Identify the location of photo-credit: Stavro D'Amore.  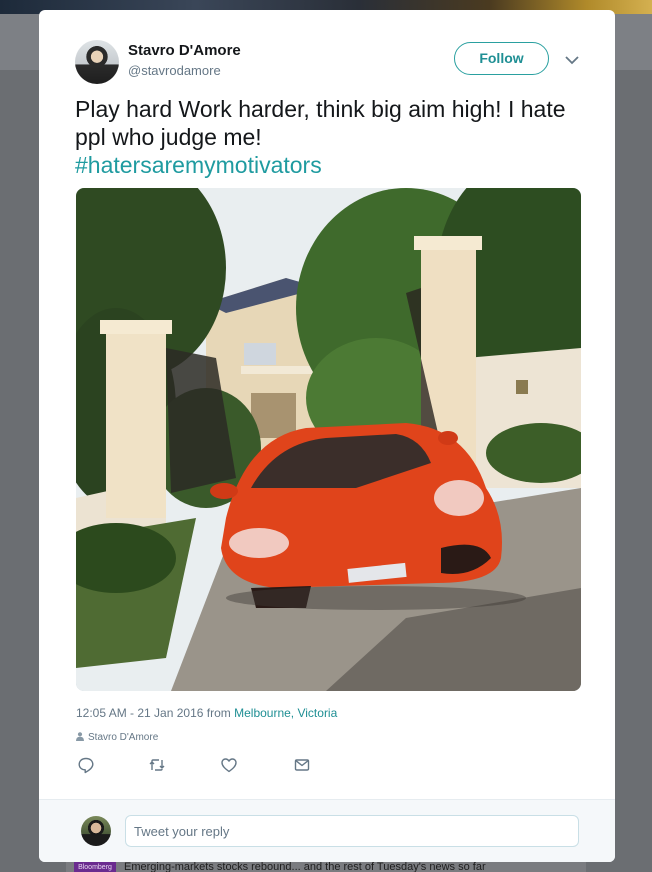
(117, 737).